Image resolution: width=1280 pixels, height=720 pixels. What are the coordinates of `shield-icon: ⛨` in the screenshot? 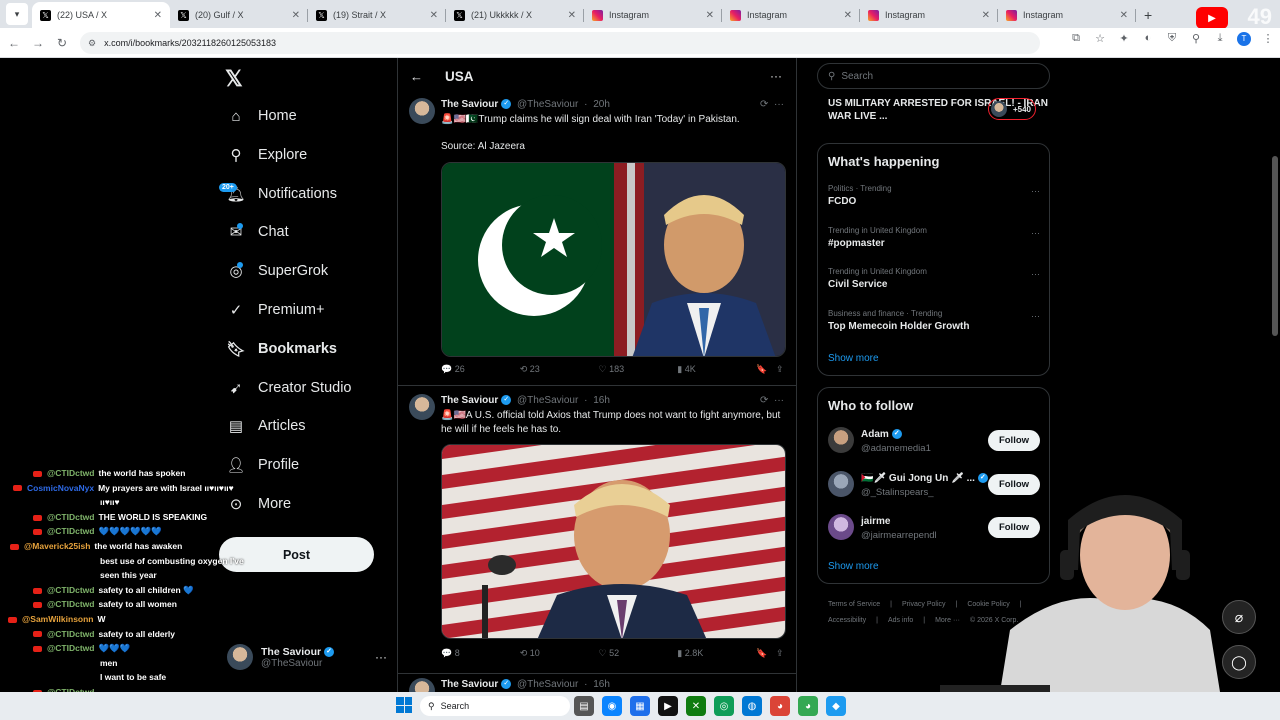 It's located at (1172, 39).